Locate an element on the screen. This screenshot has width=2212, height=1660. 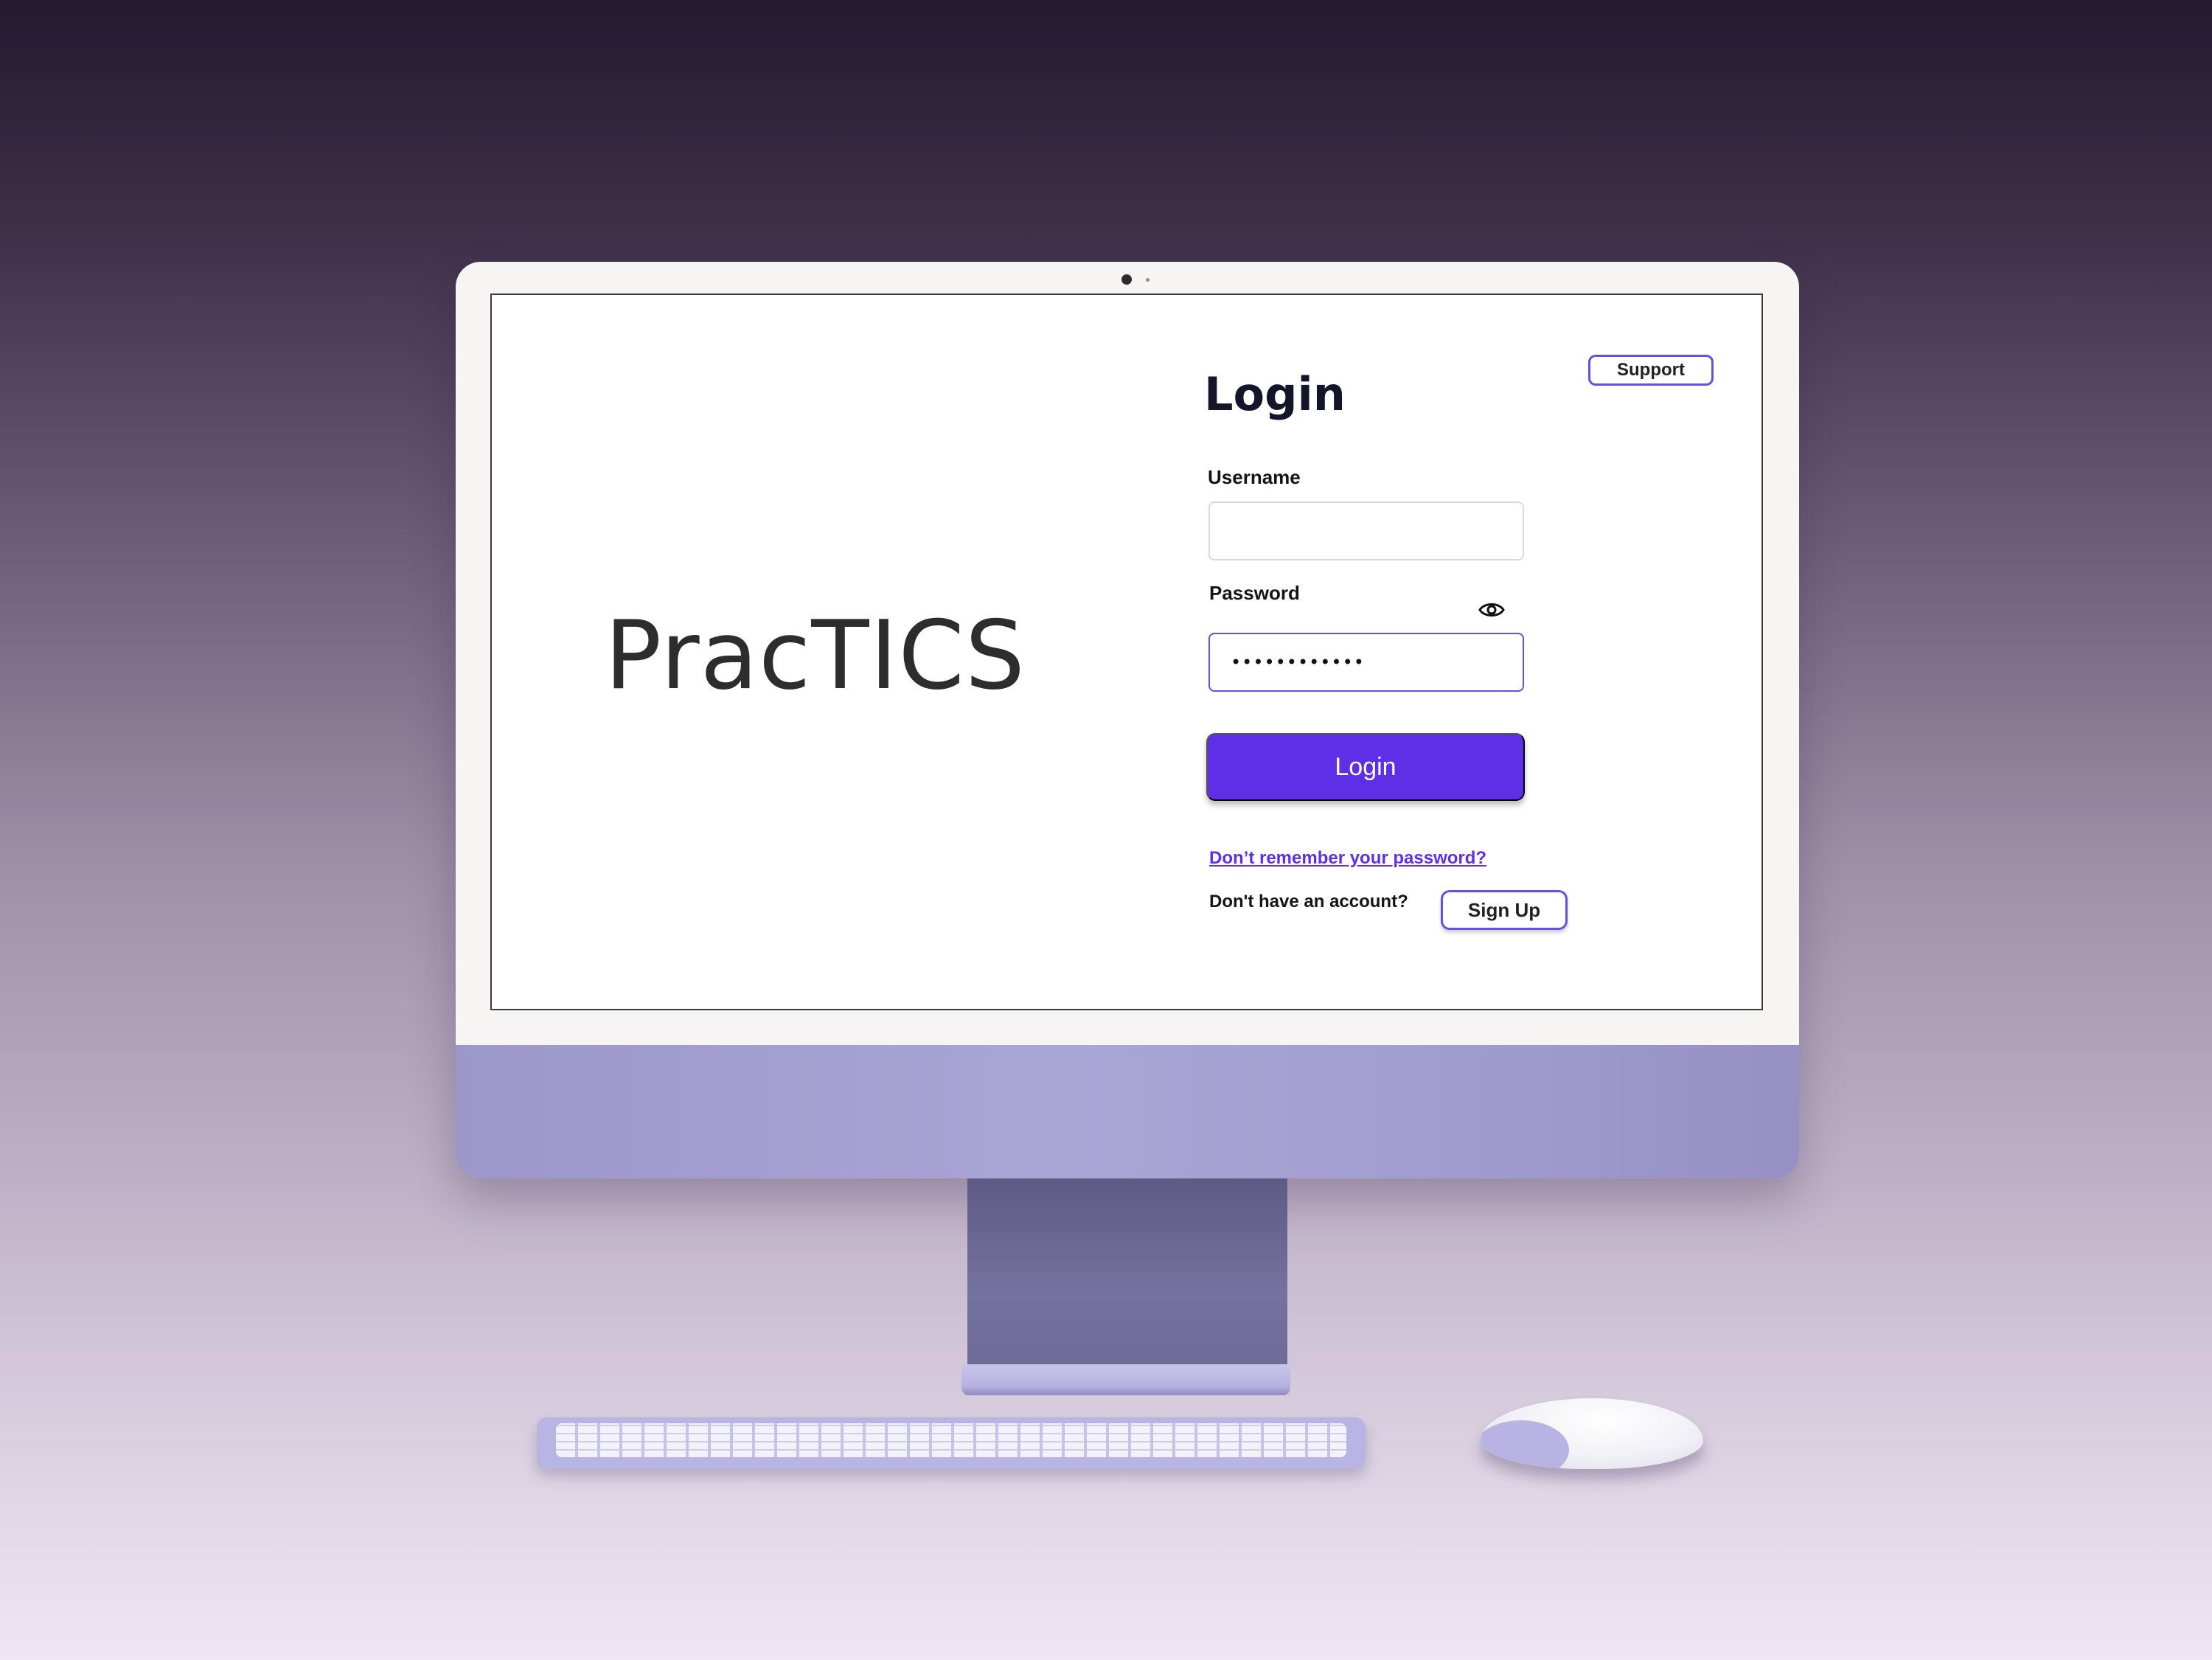
monitor-chin is located at coordinates (1127, 1111).